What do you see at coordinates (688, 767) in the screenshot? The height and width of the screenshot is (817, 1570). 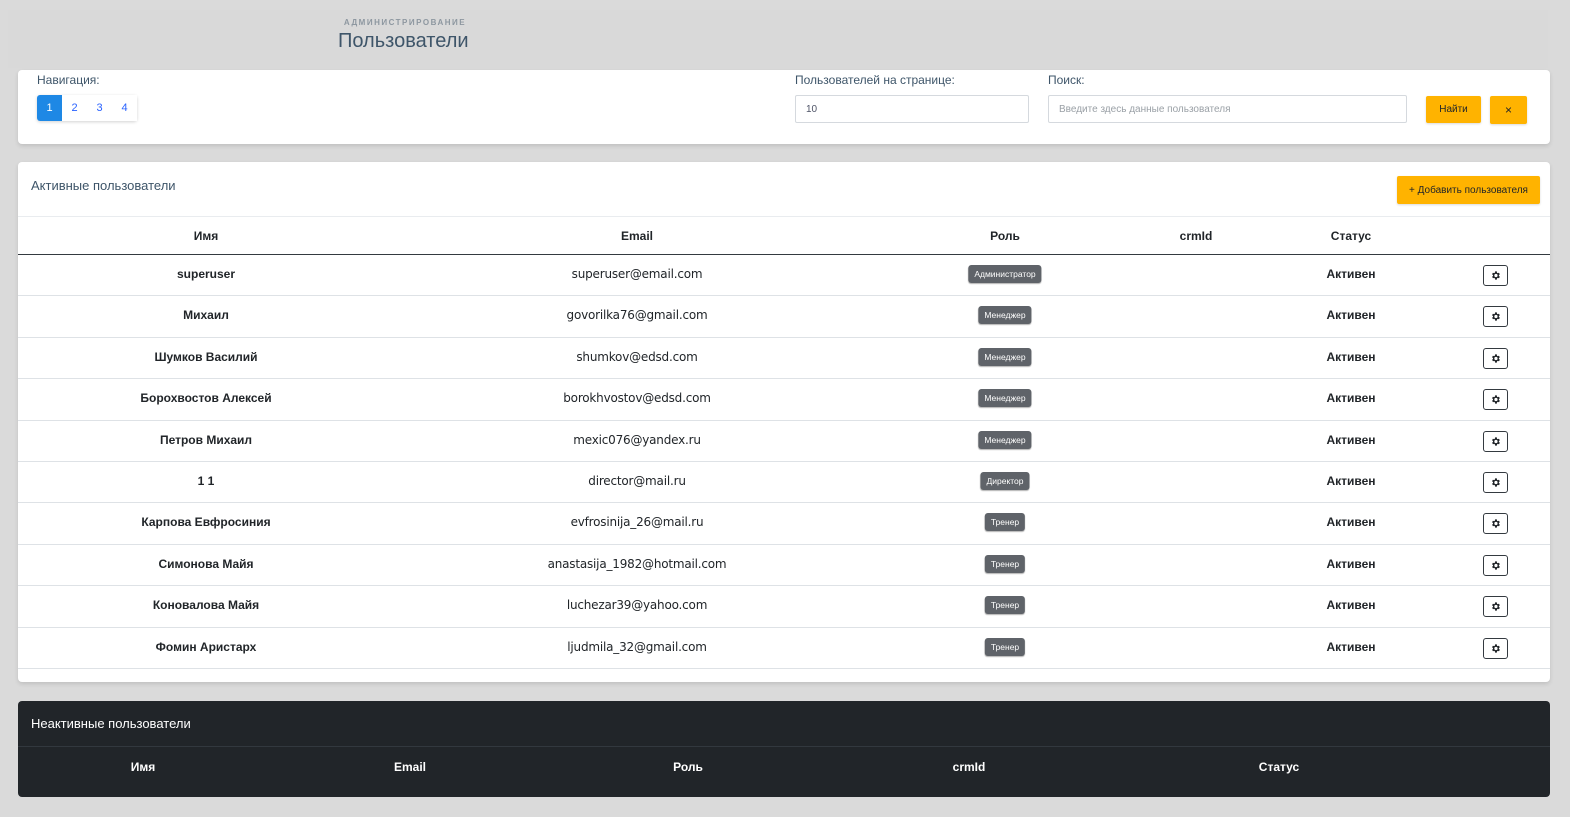 I see `inactive-column-header-role: Роль` at bounding box center [688, 767].